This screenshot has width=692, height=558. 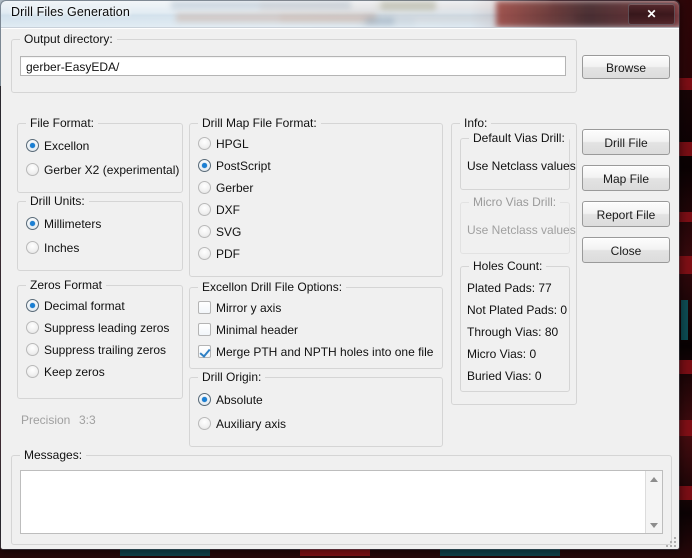 I want to click on drill-origin-legend: Drill Origin:, so click(x=232, y=377).